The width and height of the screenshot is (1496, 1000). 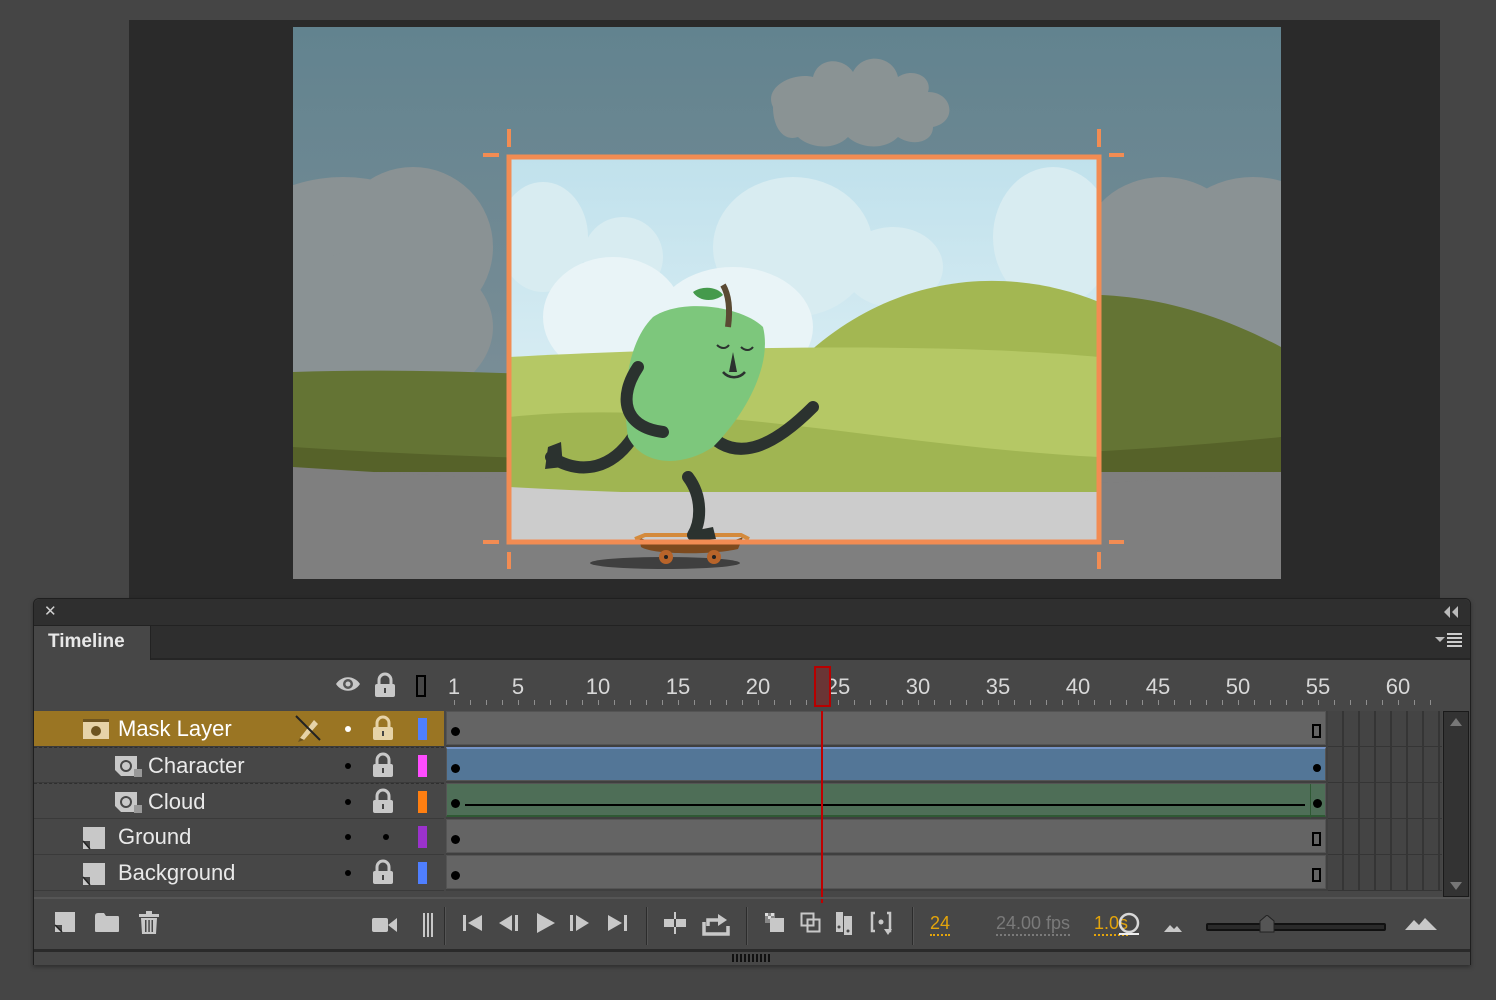 What do you see at coordinates (65, 924) in the screenshot?
I see `new-layer-button` at bounding box center [65, 924].